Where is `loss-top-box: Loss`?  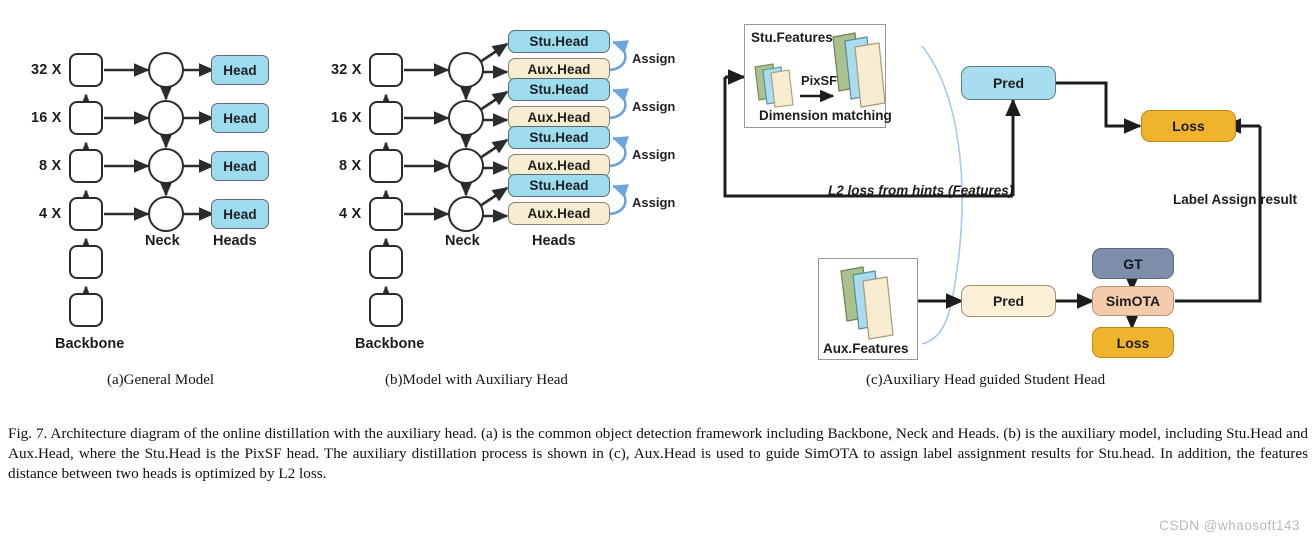 loss-top-box: Loss is located at coordinates (1188, 126).